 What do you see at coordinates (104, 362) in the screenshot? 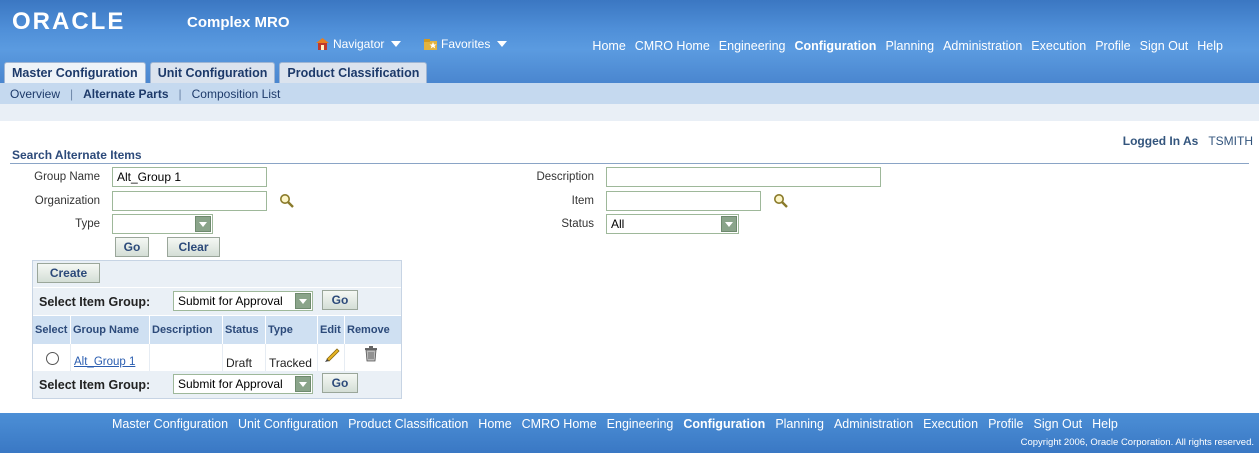
I see `group-name-link: Alt_Group 1` at bounding box center [104, 362].